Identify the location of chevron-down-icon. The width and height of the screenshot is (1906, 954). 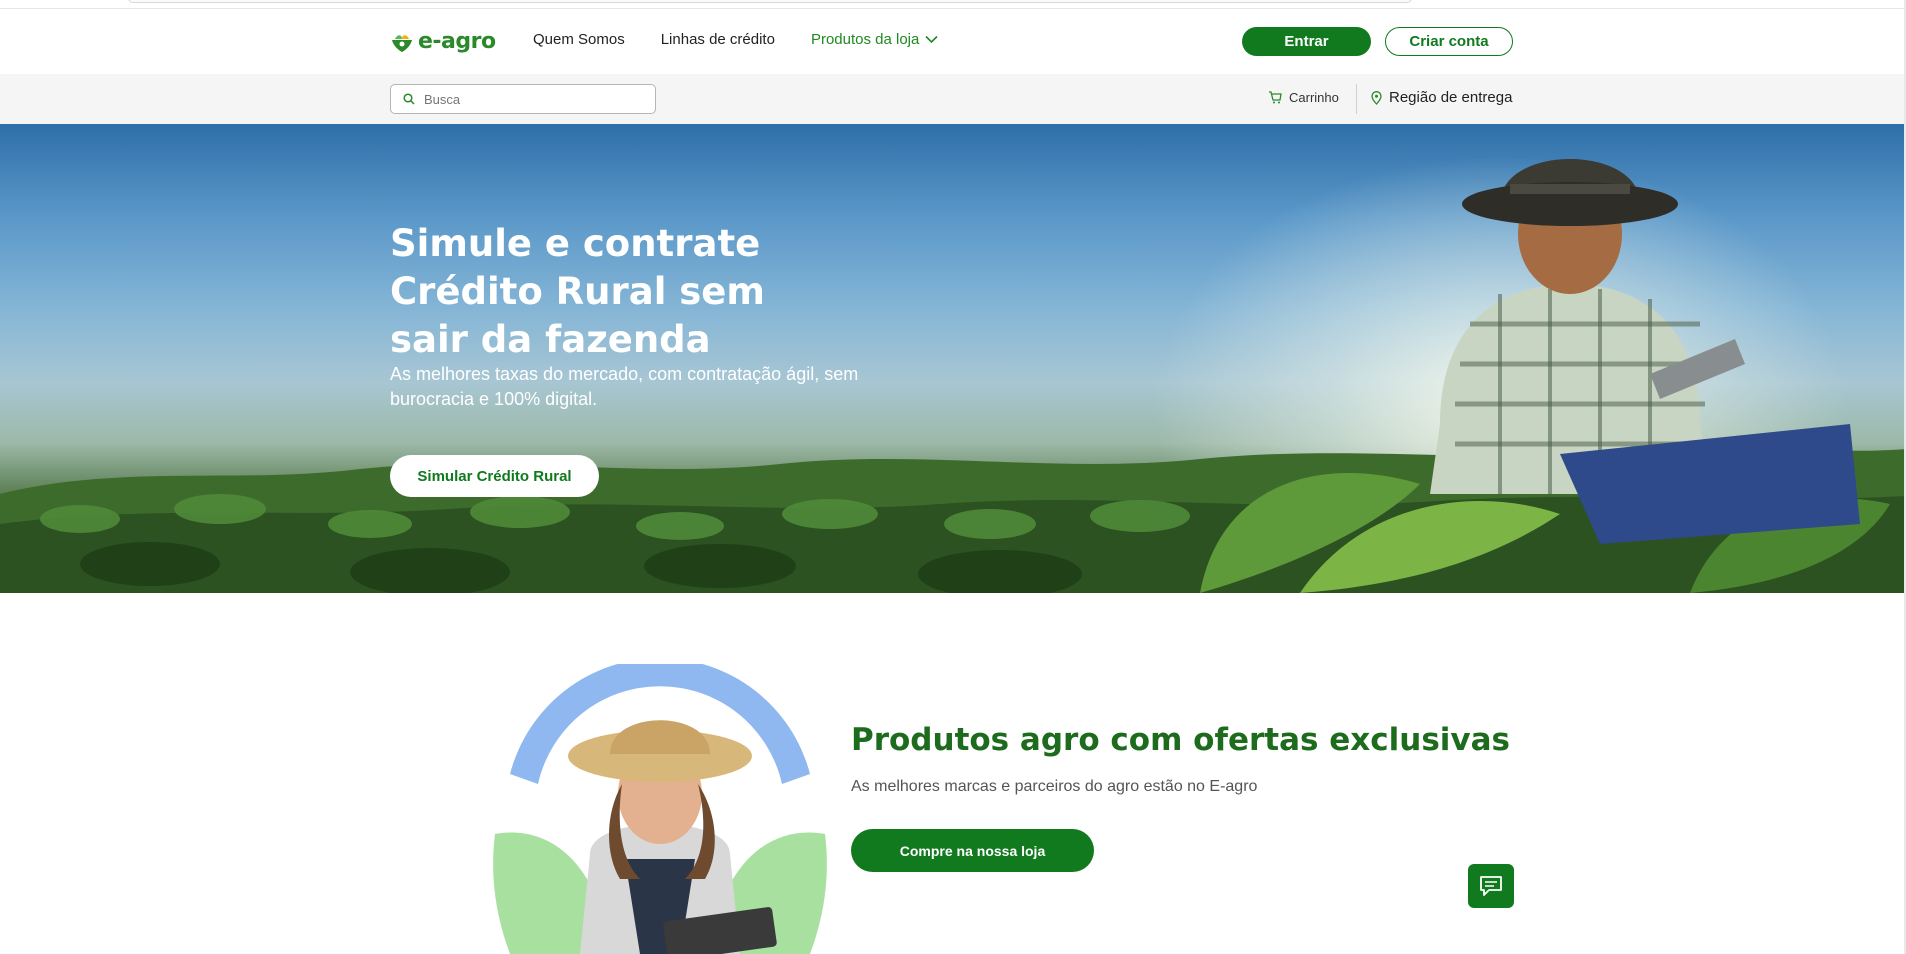
(931, 39).